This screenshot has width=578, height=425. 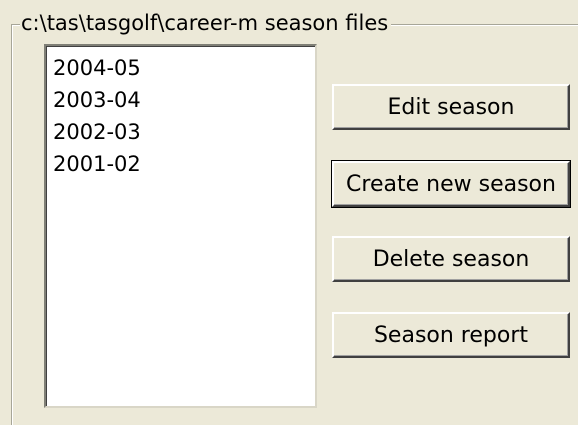 I want to click on season-list-item: 2001-02, so click(x=97, y=164).